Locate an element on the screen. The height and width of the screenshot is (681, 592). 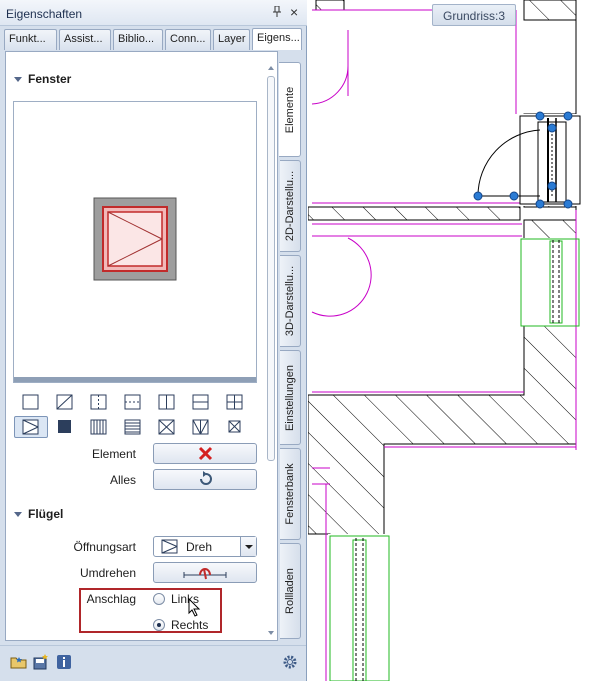
cross-split-icon is located at coordinates (235, 402).